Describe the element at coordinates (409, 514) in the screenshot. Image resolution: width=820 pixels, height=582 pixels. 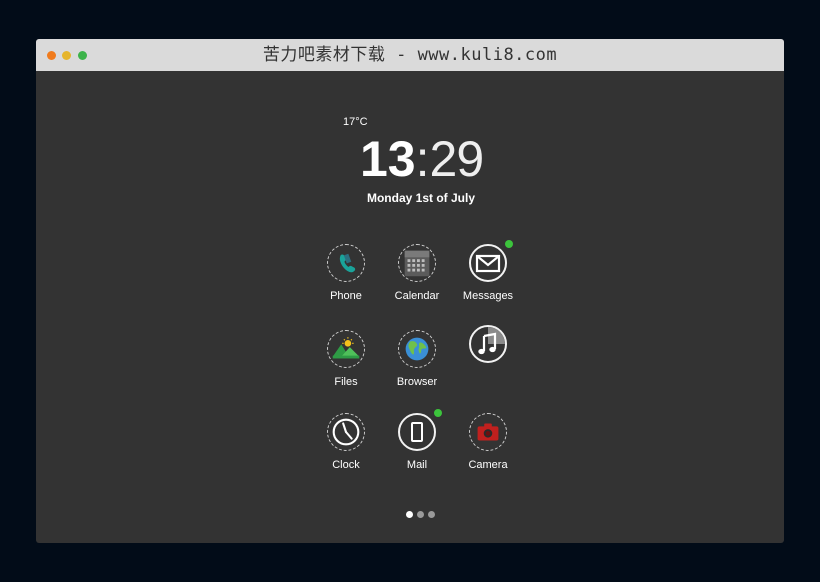
I see `page-dot-active` at that location.